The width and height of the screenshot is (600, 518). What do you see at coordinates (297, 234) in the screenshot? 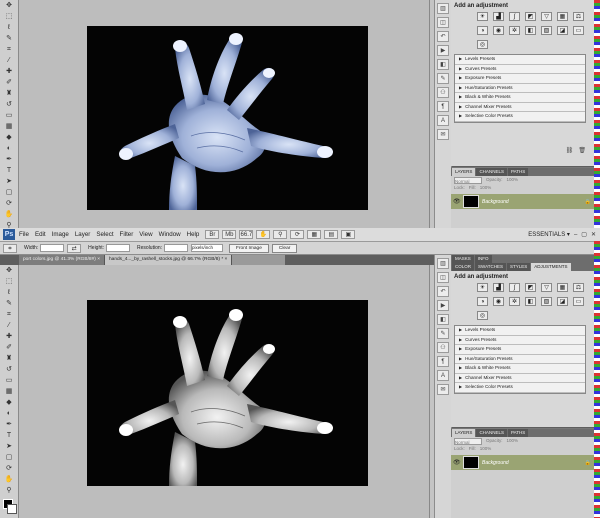
I see `rotate-view-icon: ⟳` at bounding box center [297, 234].